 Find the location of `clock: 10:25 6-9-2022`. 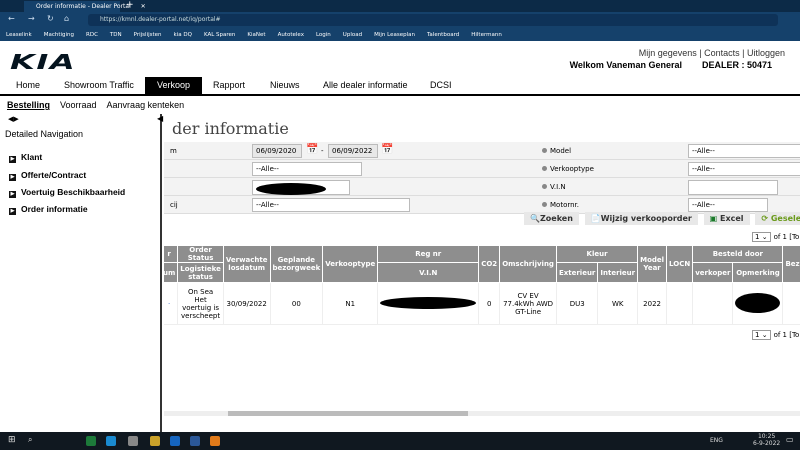

clock: 10:25 6-9-2022 is located at coordinates (766, 440).